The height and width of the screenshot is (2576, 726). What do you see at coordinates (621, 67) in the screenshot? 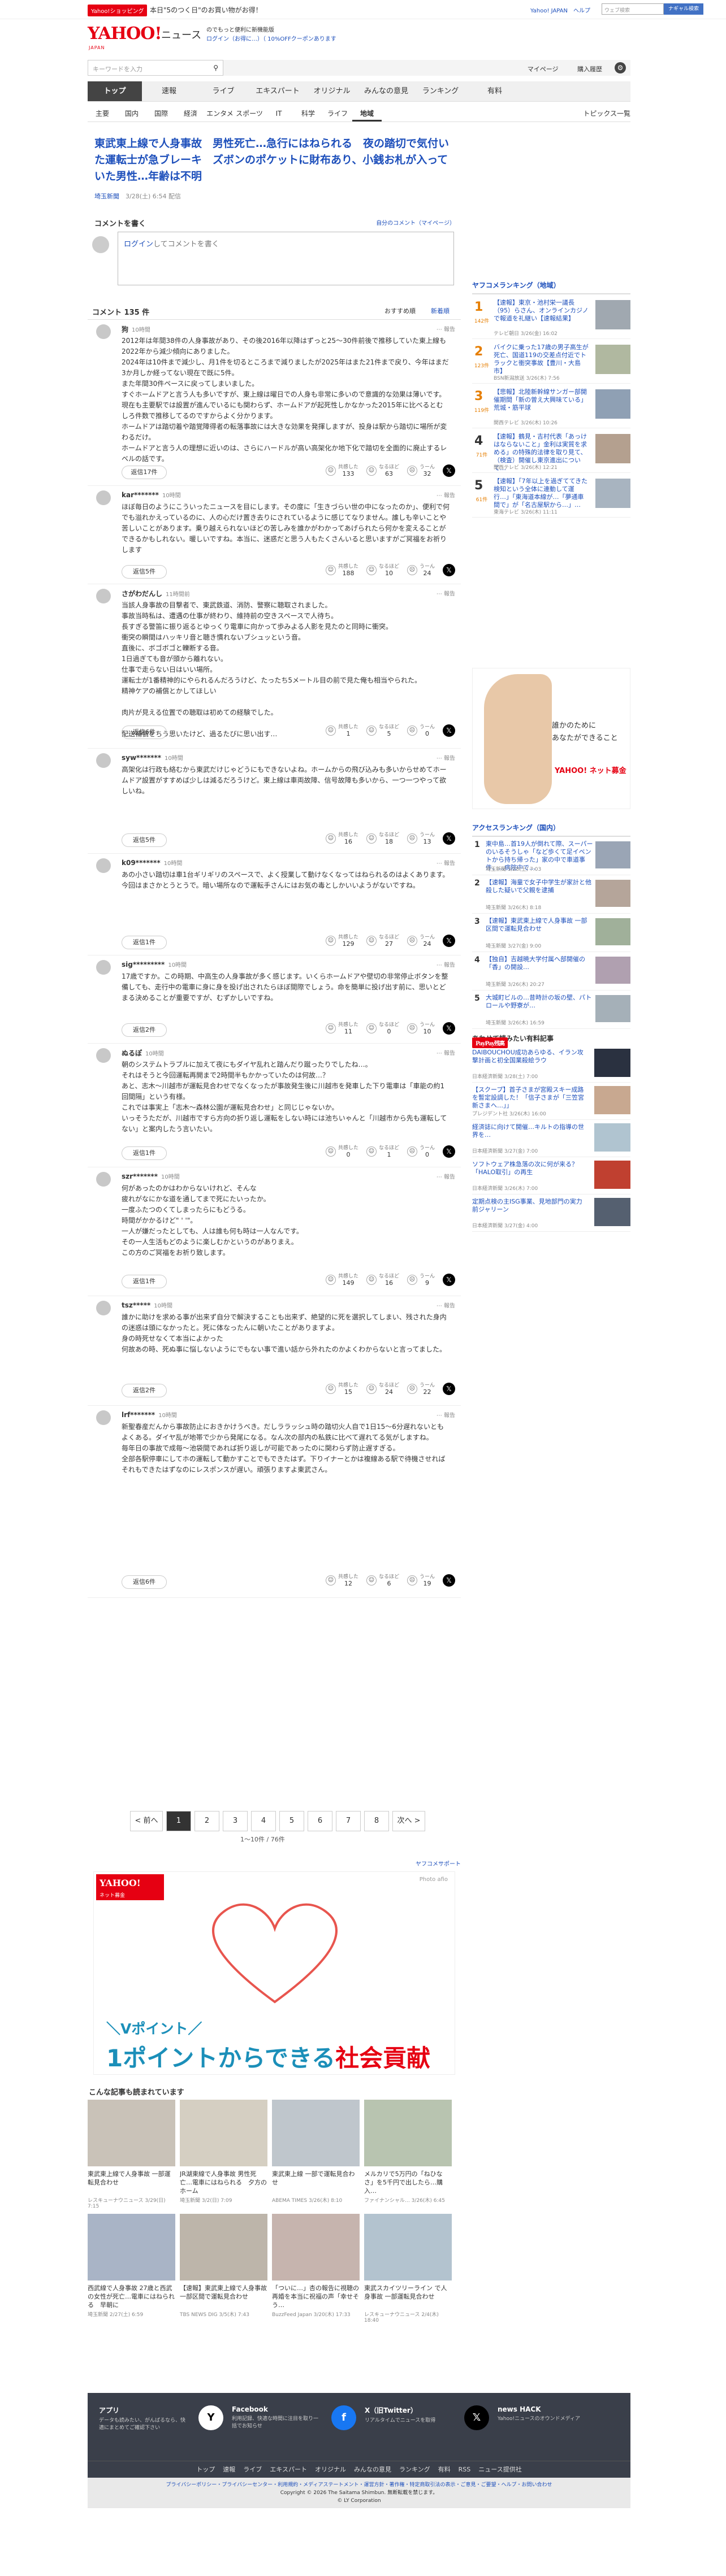
I see `gear-icon: ⚙` at bounding box center [621, 67].